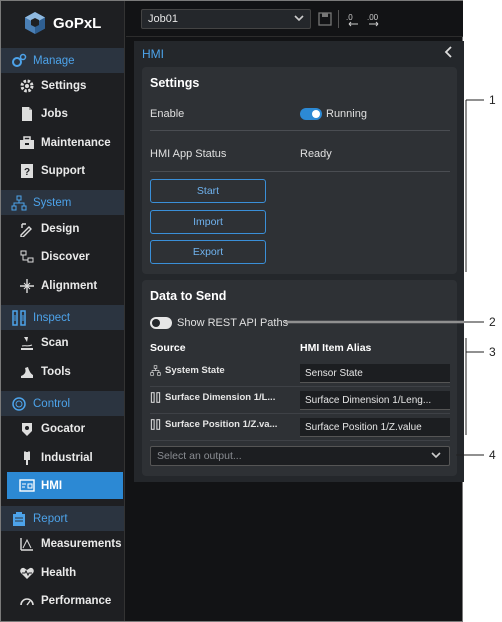 The height and width of the screenshot is (622, 502). I want to click on callout-1: 1, so click(492, 100).